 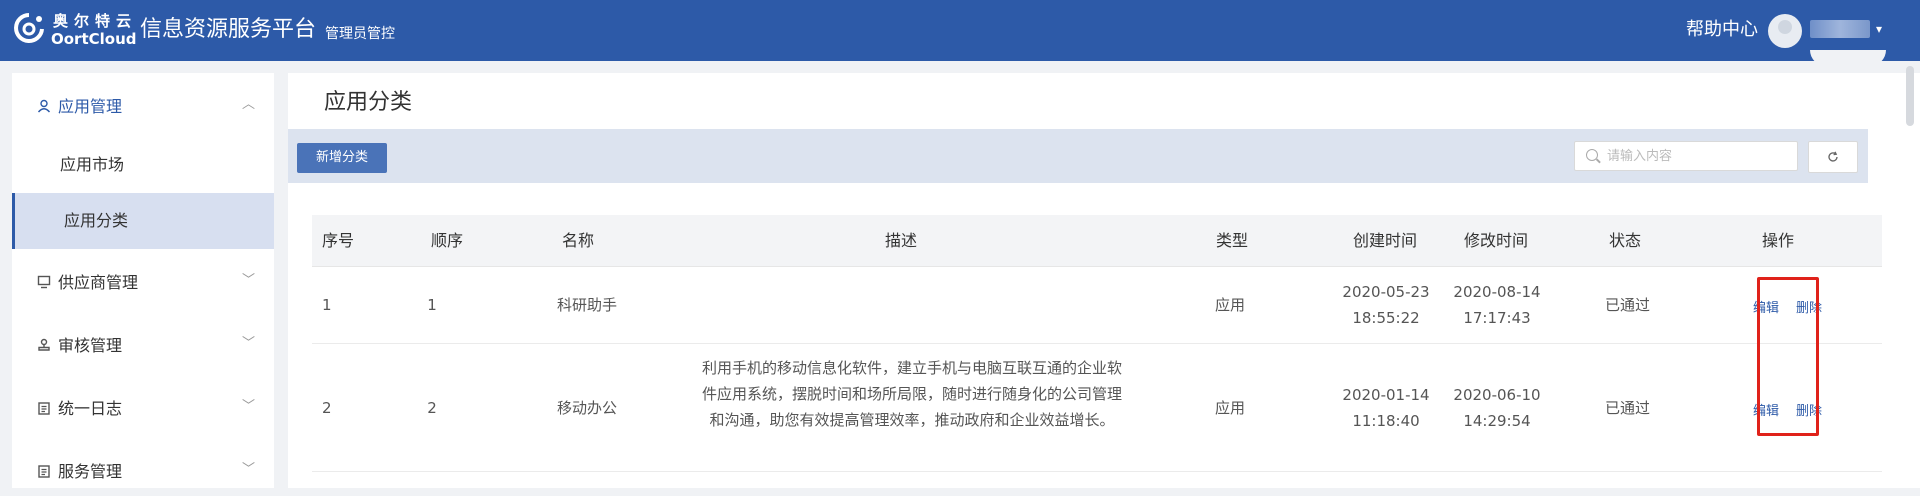 What do you see at coordinates (1078, 156) in the screenshot?
I see `toolbar: 新增分类` at bounding box center [1078, 156].